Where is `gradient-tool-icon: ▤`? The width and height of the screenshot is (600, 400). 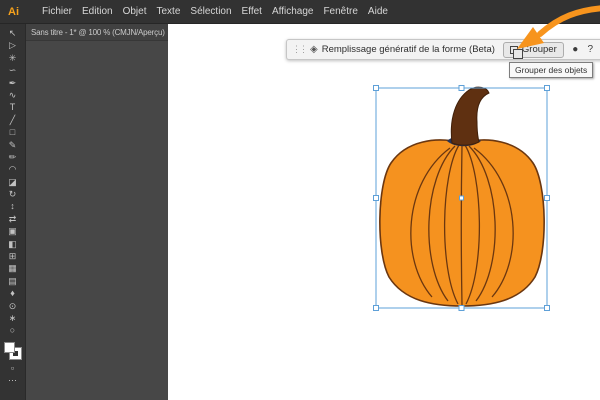
gradient-tool-icon: ▤ is located at coordinates (13, 281).